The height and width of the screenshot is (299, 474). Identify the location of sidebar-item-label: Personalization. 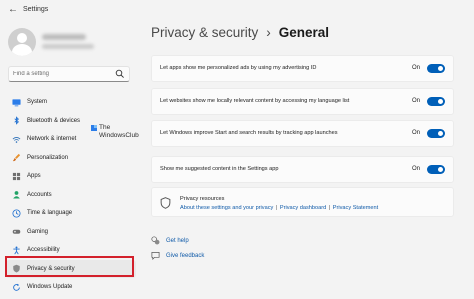
(48, 157).